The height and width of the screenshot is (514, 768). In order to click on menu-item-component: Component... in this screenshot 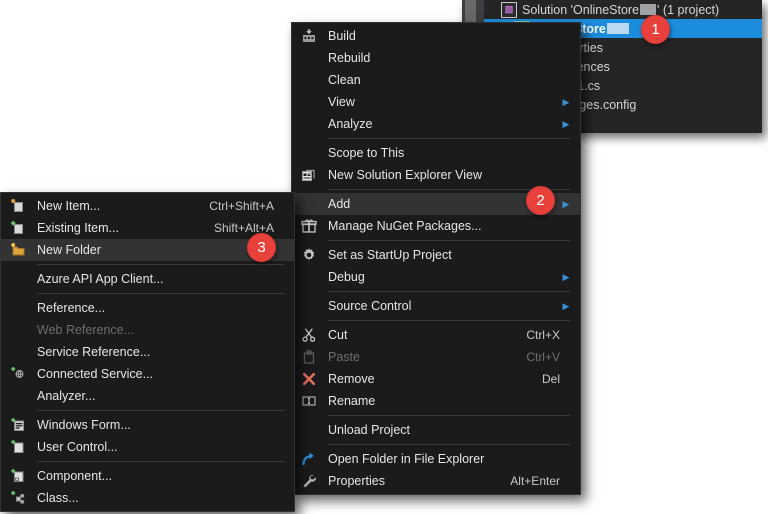, I will do `click(147, 476)`.